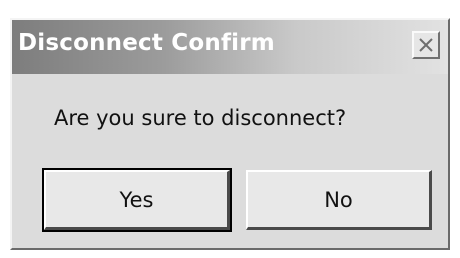 The image size is (460, 258). I want to click on close-button, so click(426, 45).